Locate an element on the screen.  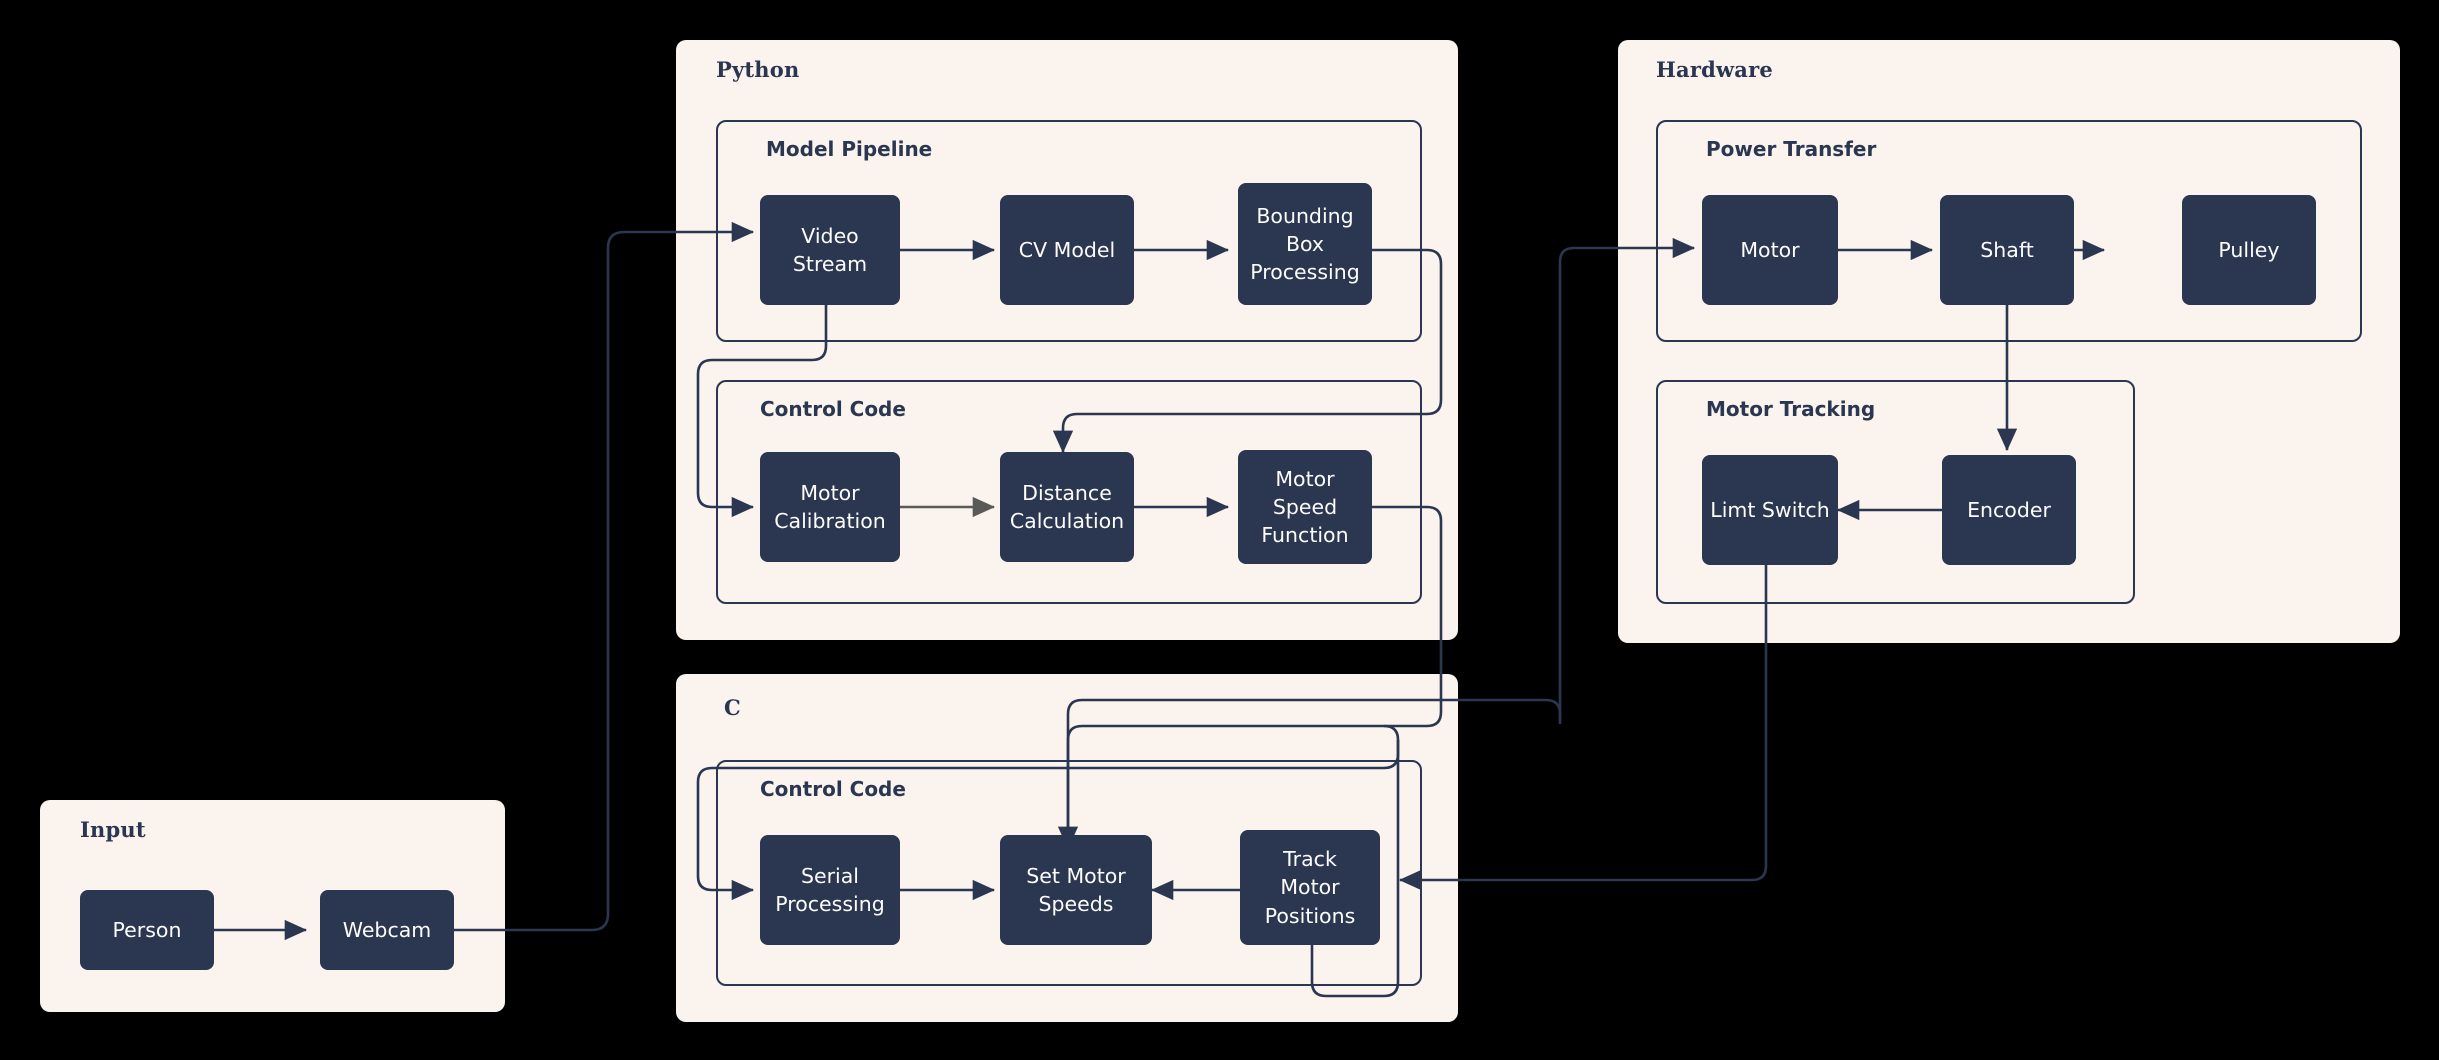
cluster-title-c: C is located at coordinates (732, 707).